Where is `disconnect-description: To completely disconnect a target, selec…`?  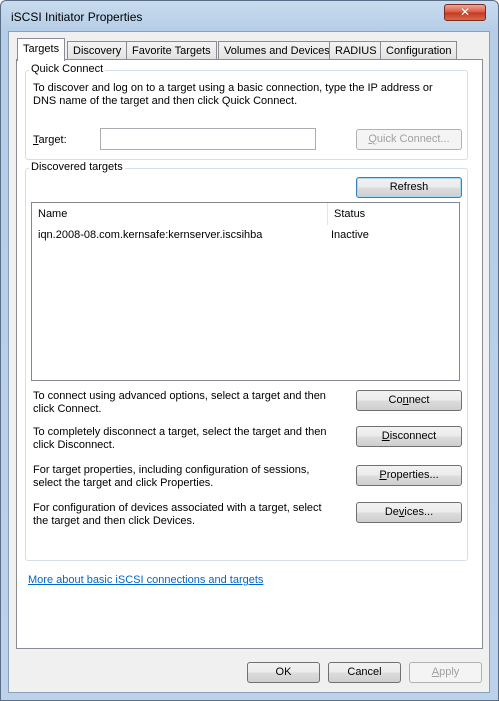
disconnect-description: To completely disconnect a target, selec… is located at coordinates (180, 438).